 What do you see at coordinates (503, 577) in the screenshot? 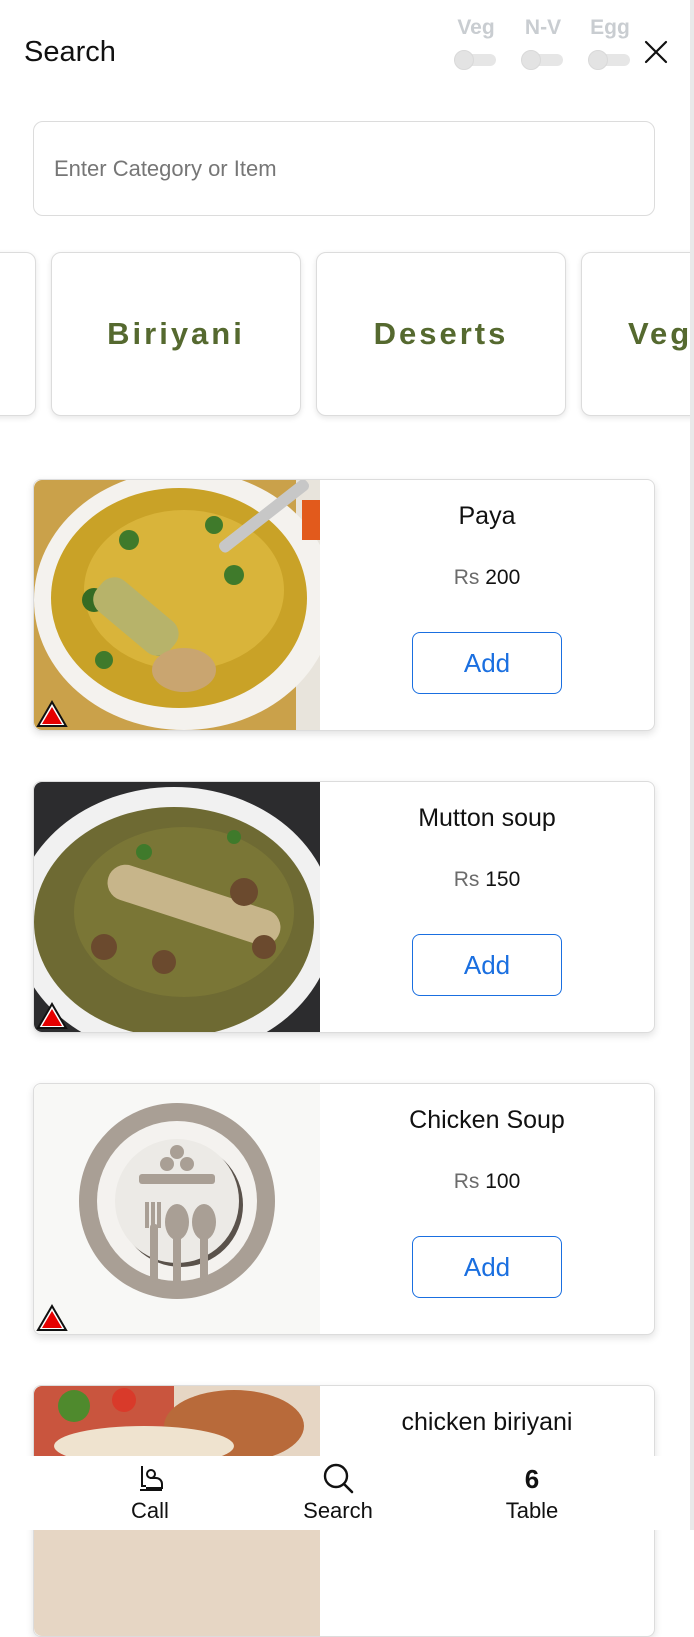
I see `price-value: 200` at bounding box center [503, 577].